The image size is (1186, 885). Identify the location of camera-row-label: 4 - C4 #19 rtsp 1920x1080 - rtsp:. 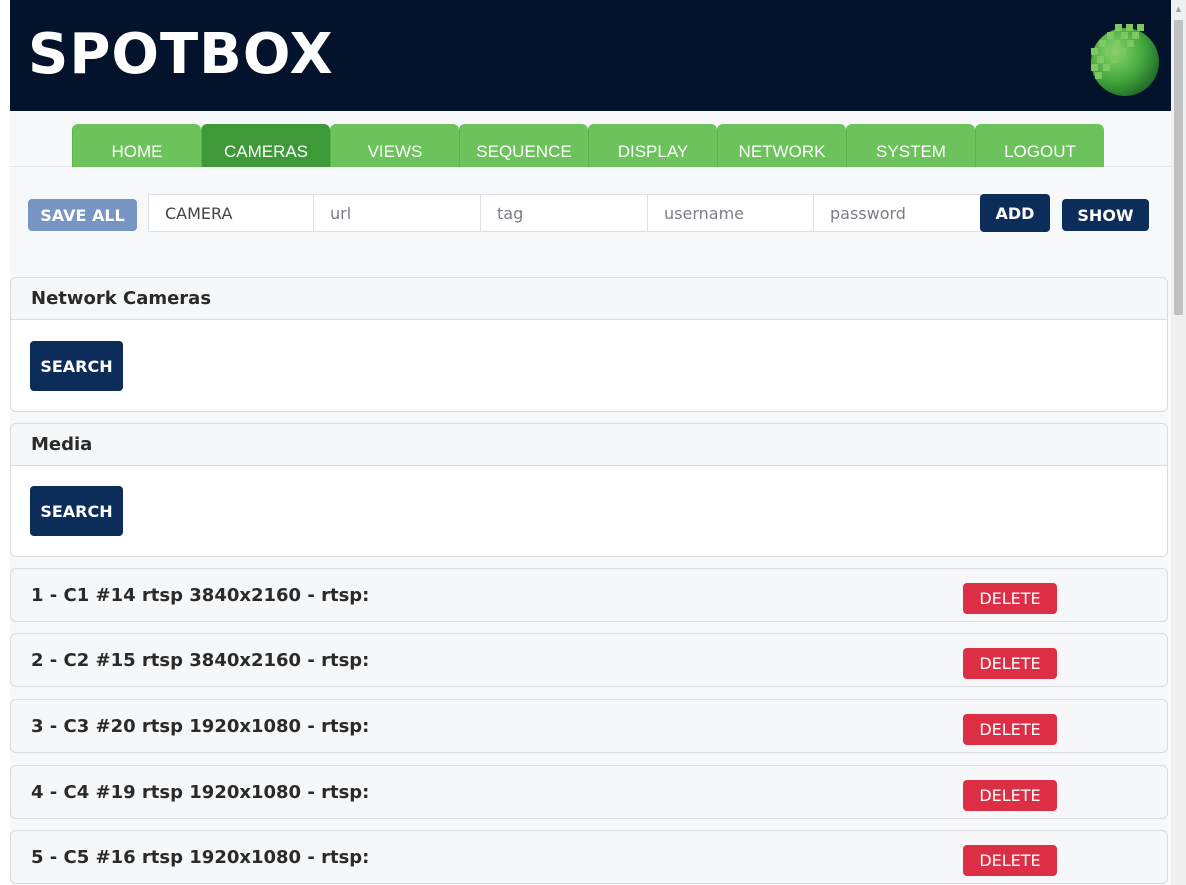
(200, 792).